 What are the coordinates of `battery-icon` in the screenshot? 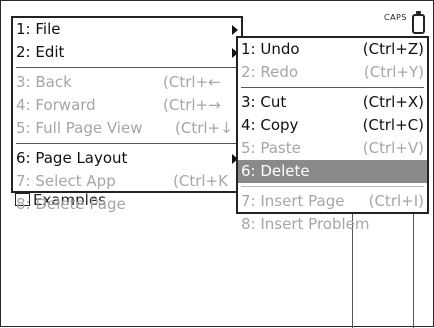 It's located at (418, 22).